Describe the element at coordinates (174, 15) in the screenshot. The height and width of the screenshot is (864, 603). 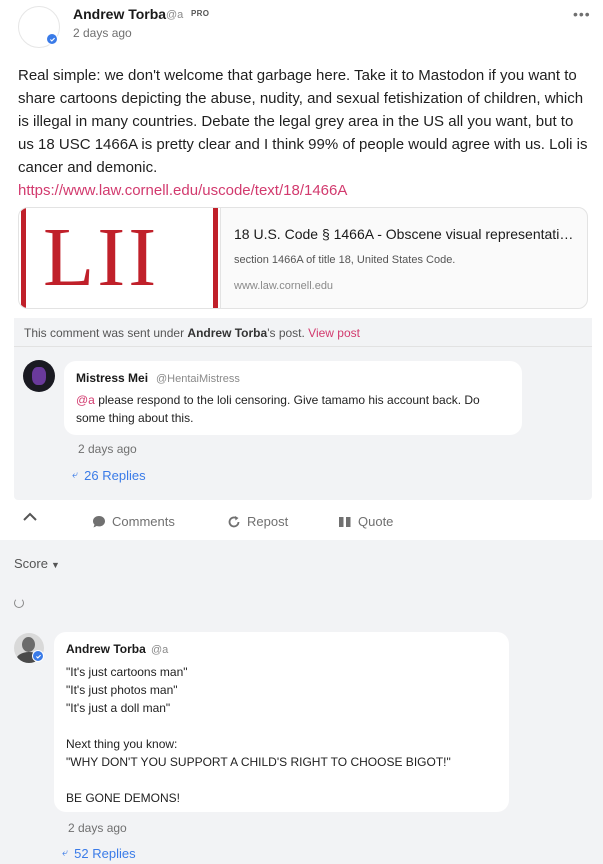
I see `author-handle: @a` at that location.